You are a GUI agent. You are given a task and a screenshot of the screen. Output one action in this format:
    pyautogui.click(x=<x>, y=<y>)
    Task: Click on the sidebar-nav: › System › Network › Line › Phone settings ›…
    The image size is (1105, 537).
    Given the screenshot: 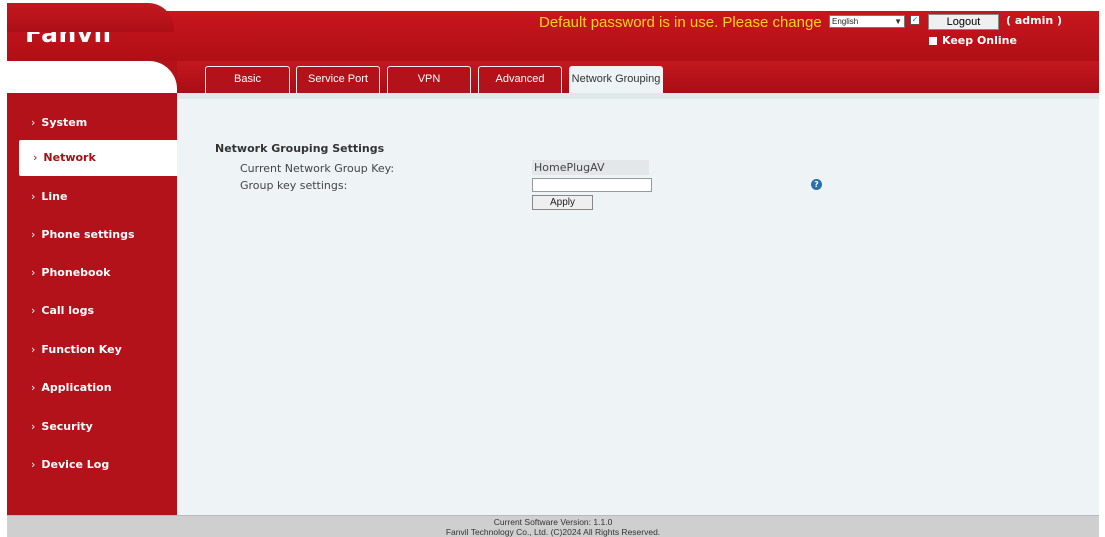 What is the action you would take?
    pyautogui.click(x=92, y=288)
    